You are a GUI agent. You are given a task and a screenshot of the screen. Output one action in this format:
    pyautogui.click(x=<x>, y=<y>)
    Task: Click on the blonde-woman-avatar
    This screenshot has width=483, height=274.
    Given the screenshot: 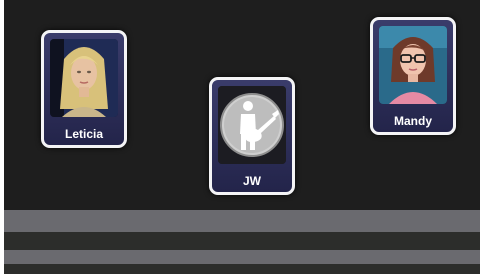 What is the action you would take?
    pyautogui.click(x=84, y=78)
    